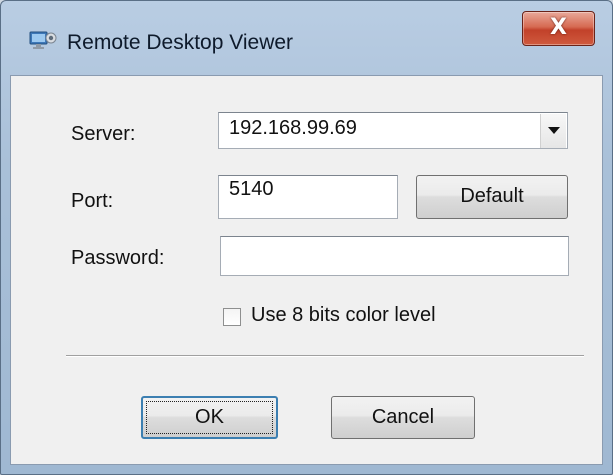  I want to click on cancel-button: Cancel, so click(403, 417).